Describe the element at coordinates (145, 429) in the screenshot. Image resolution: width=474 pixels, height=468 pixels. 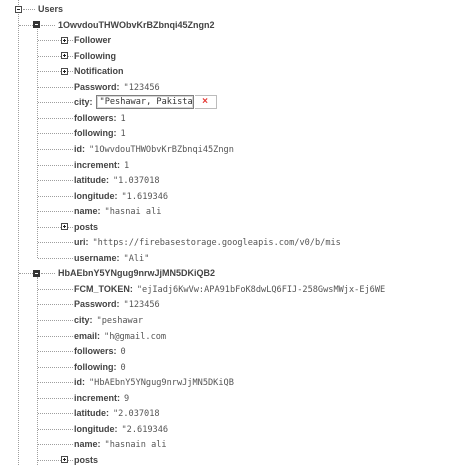
I see `field-value: "2.619346` at that location.